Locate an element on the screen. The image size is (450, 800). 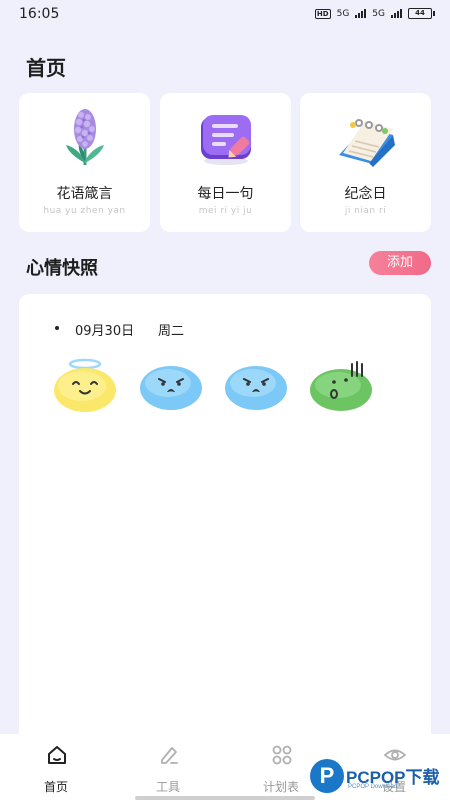
battery-level: 44 is located at coordinates (420, 13).